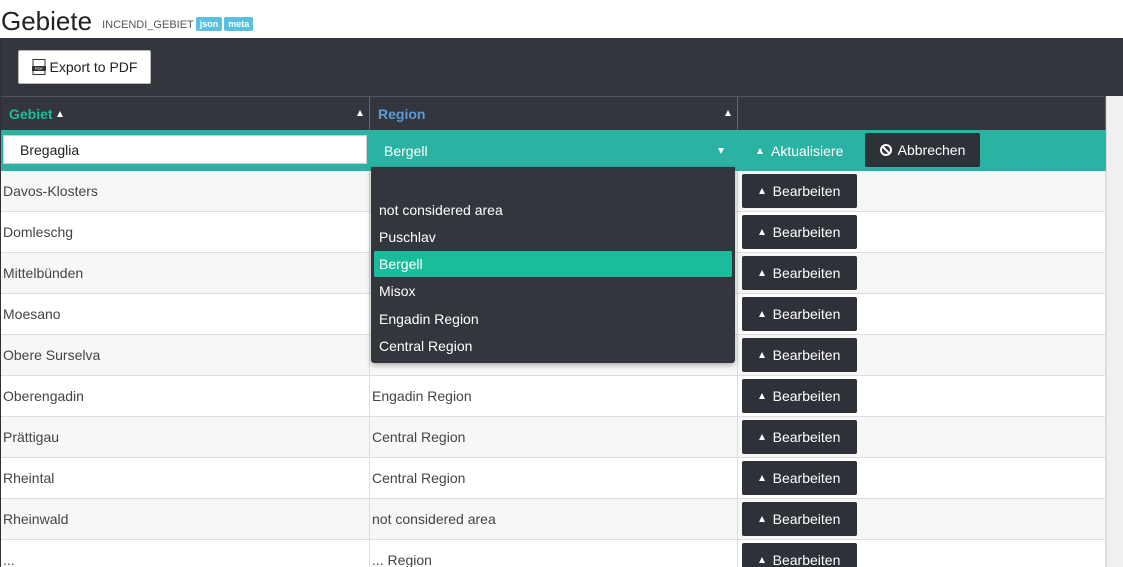 This screenshot has width=1123, height=567. Describe the element at coordinates (185, 191) in the screenshot. I see `cell-gebiet: Davos-Klosters` at that location.